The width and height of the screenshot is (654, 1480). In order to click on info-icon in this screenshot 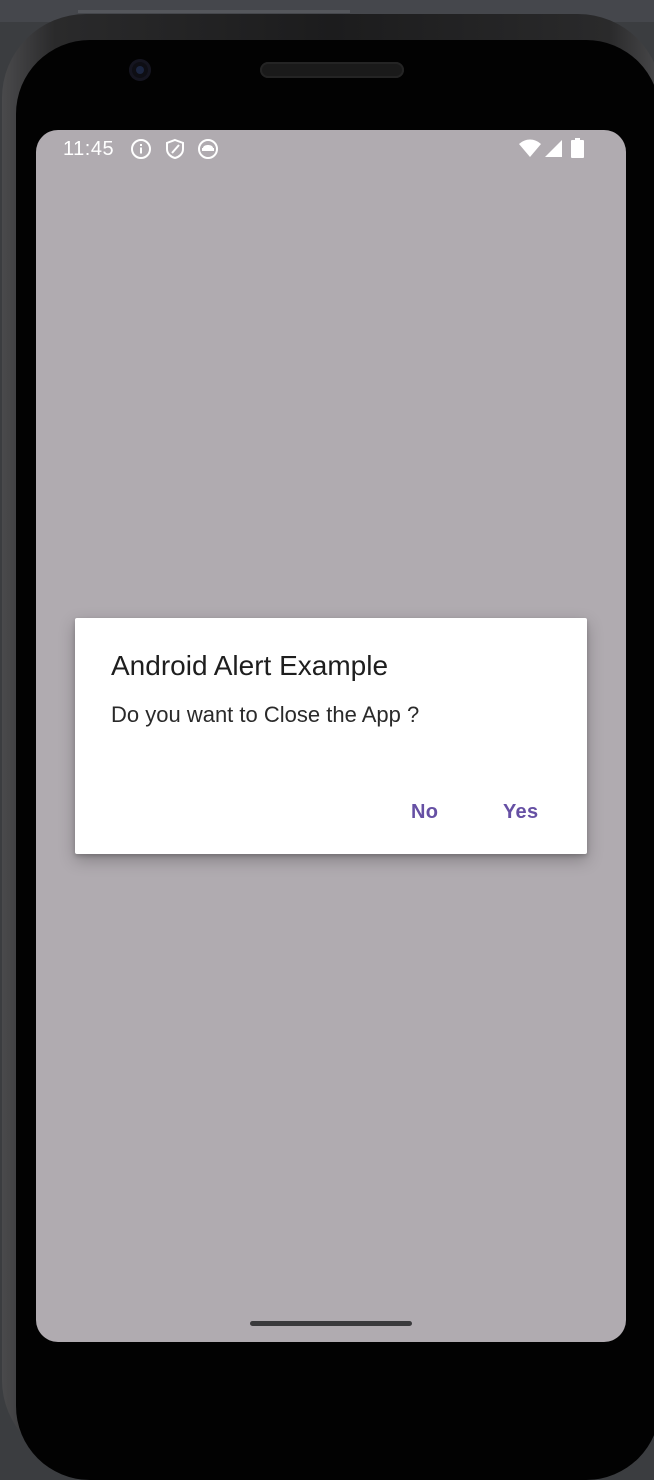, I will do `click(141, 149)`.